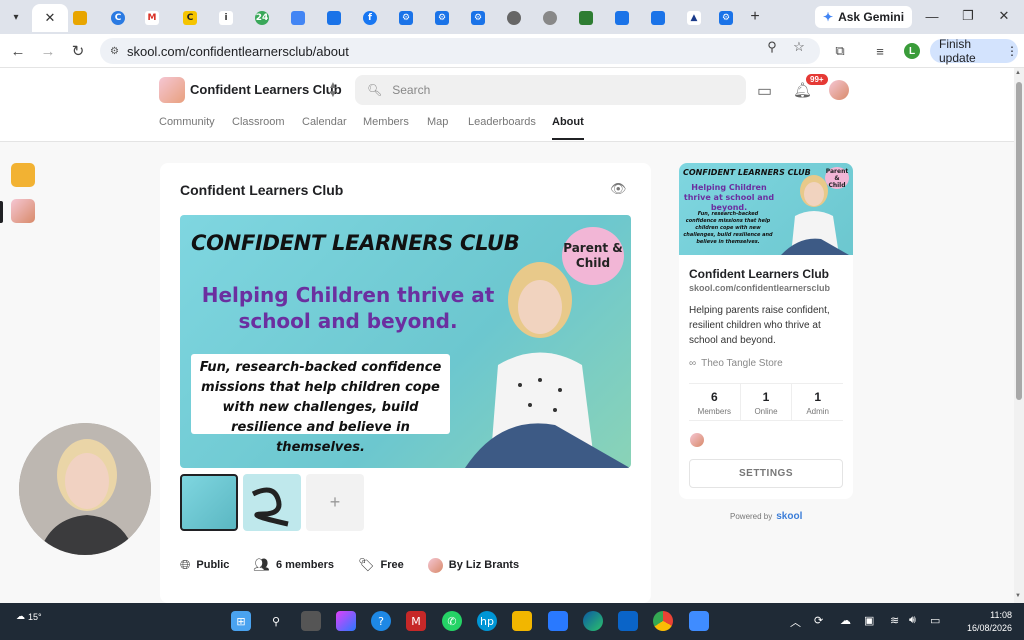 The height and width of the screenshot is (640, 1024). Describe the element at coordinates (1018, 596) in the screenshot. I see `scroll-down-icon: ▼` at that location.